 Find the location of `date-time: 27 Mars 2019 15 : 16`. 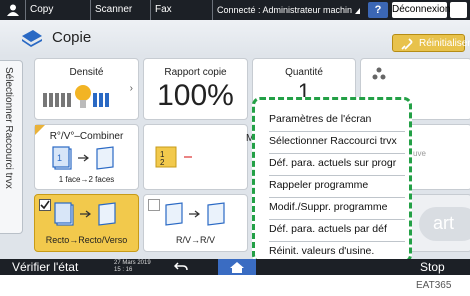

date-time: 27 Mars 2019 15 : 16 is located at coordinates (132, 267).